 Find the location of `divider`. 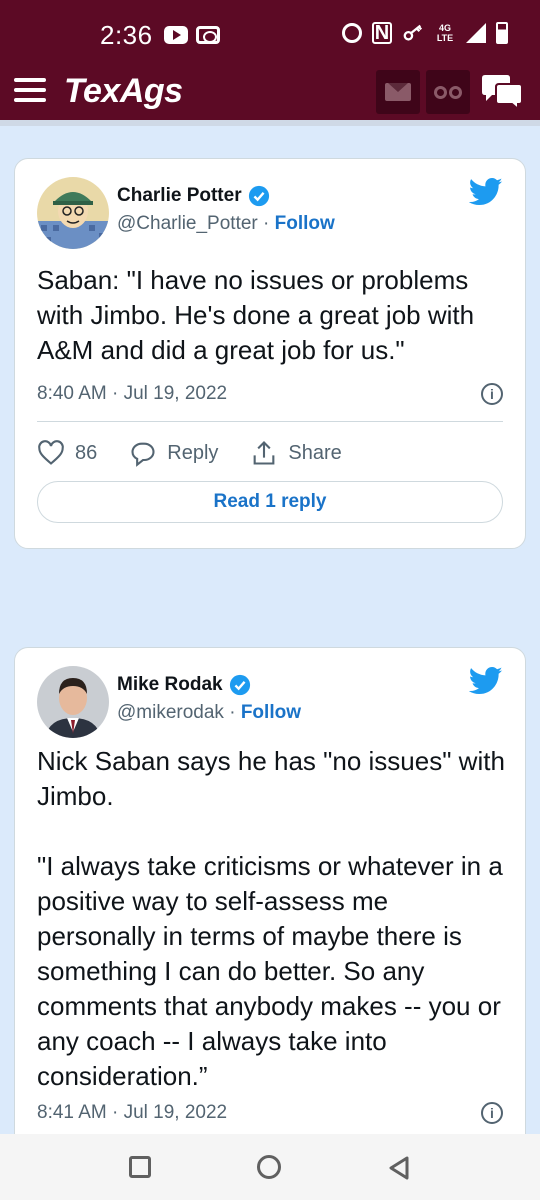

divider is located at coordinates (270, 421).